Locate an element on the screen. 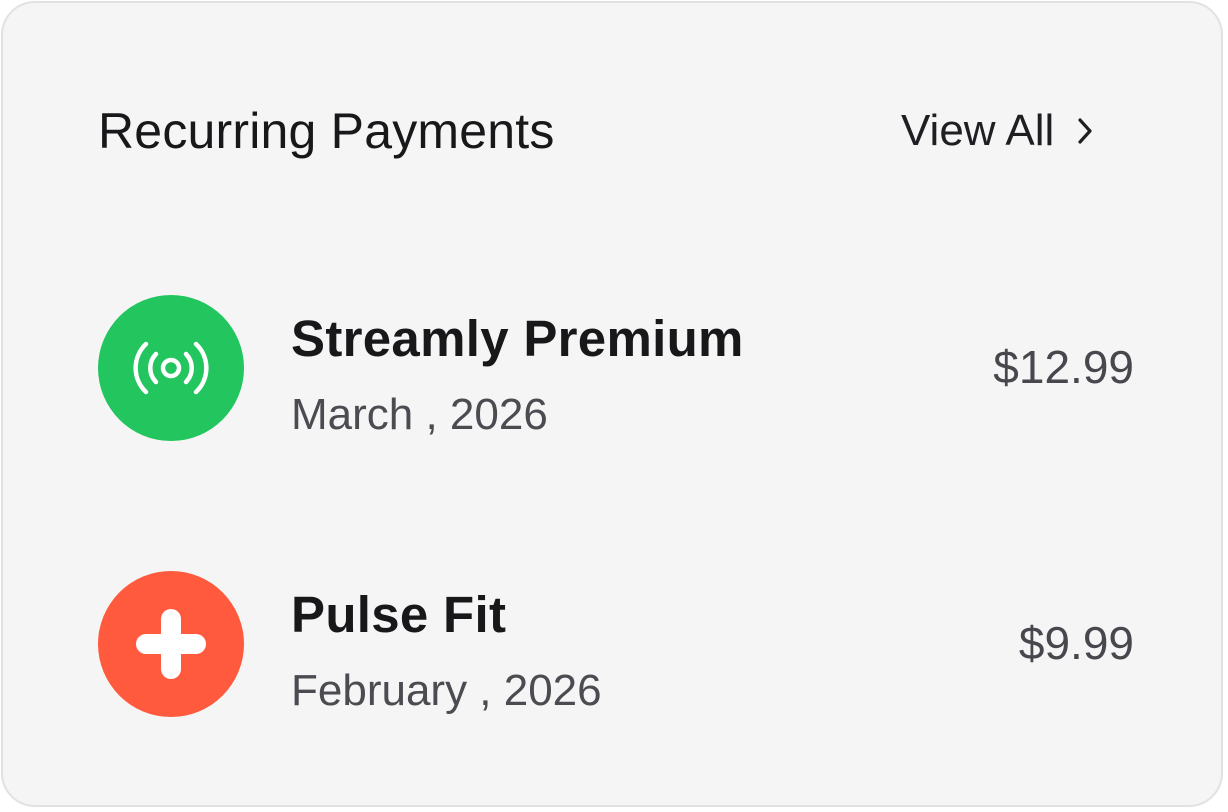 The height and width of the screenshot is (812, 1228). chevron-right-icon is located at coordinates (1085, 131).